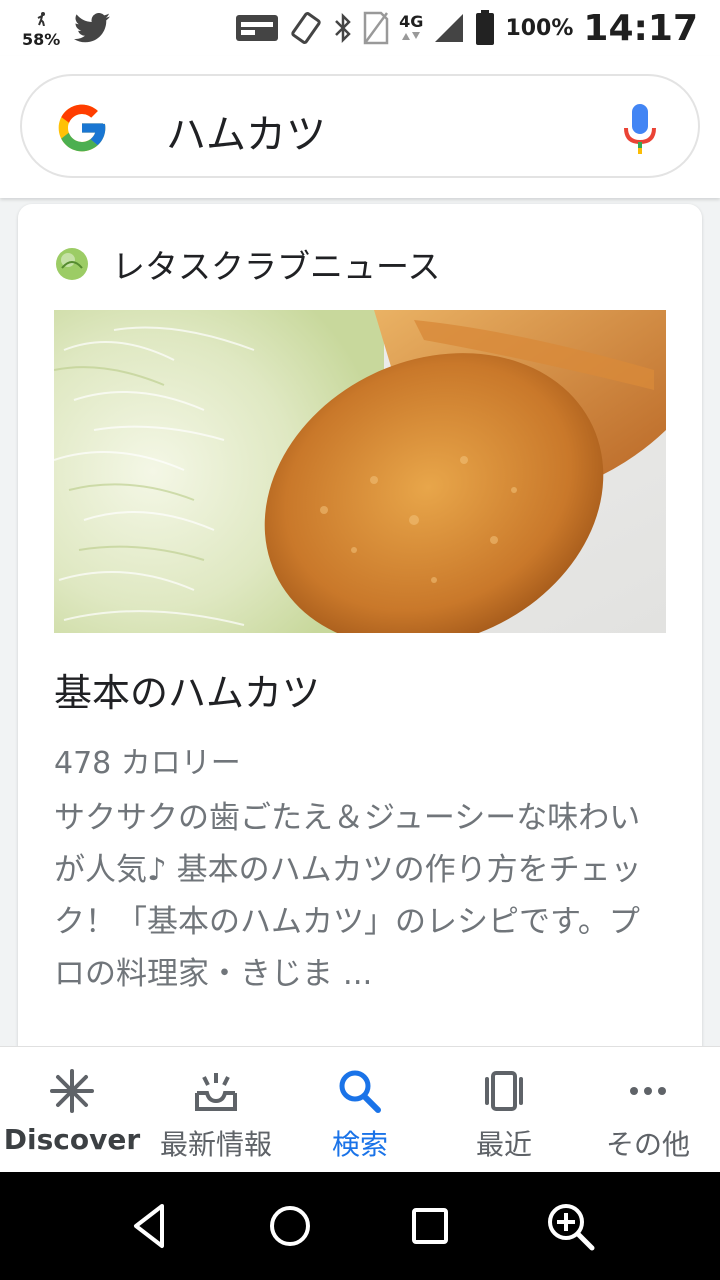 Image resolution: width=720 pixels, height=1280 pixels. What do you see at coordinates (306, 28) in the screenshot?
I see `vibrate-icon` at bounding box center [306, 28].